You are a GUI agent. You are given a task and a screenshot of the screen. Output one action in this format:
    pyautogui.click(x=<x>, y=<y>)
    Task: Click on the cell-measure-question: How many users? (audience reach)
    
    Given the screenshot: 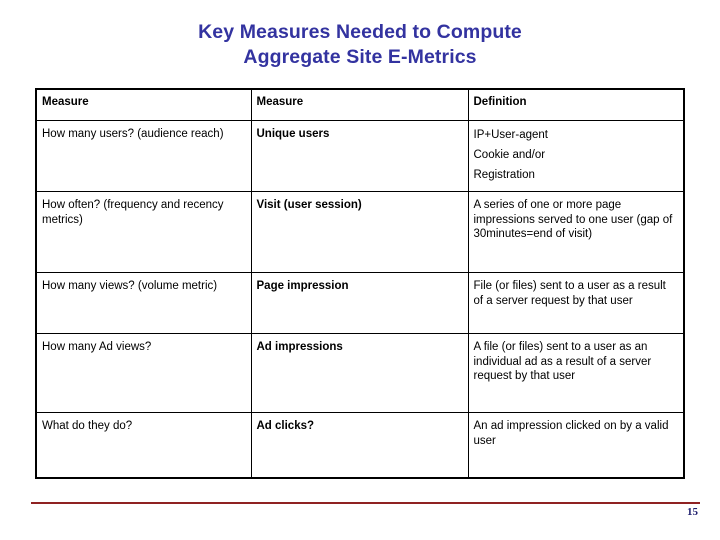 What is the action you would take?
    pyautogui.click(x=143, y=156)
    